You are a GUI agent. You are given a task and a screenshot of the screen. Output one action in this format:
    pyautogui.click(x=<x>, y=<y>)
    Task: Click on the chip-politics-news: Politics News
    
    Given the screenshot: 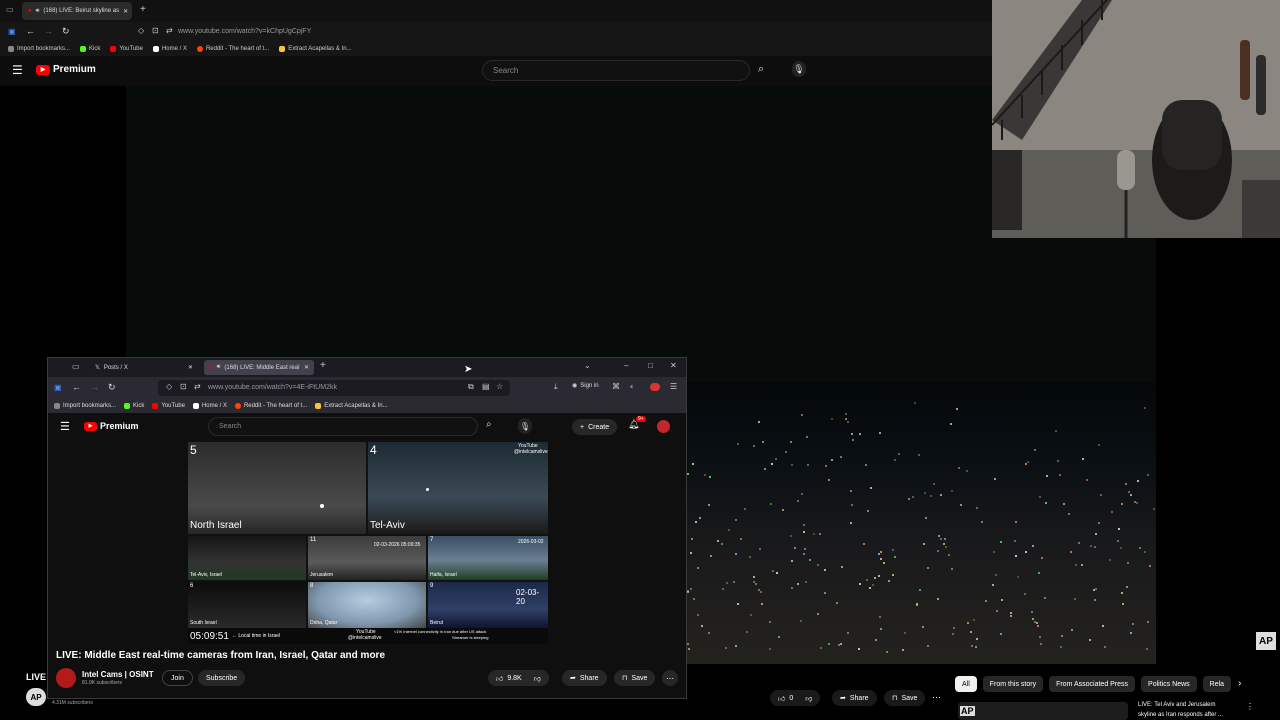 What is the action you would take?
    pyautogui.click(x=1169, y=684)
    